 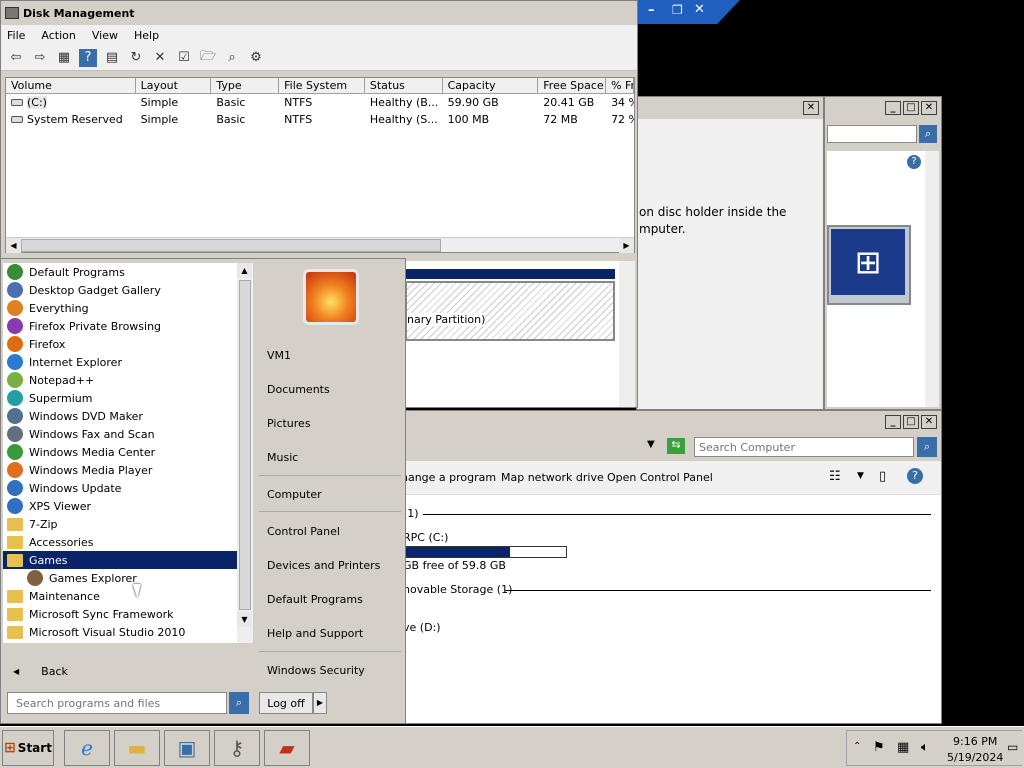 I want to click on list-item: Windows Media Center, so click(x=120, y=452).